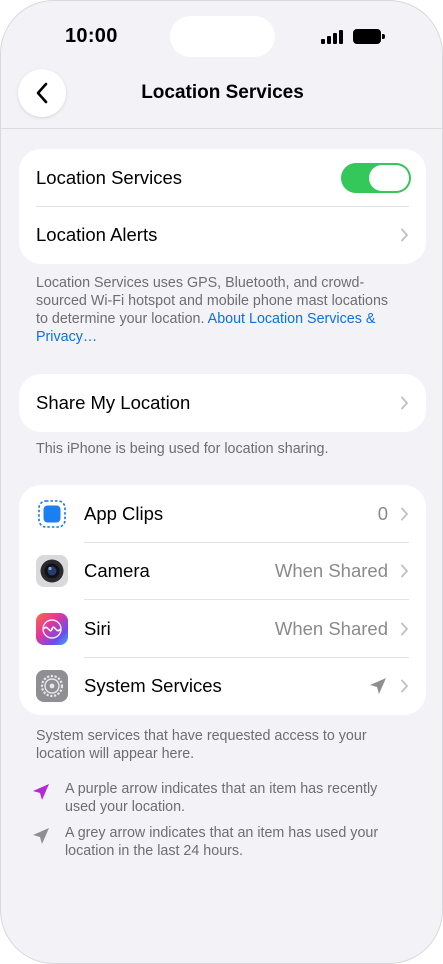 This screenshot has width=443, height=964. I want to click on app-name: App Clips, so click(124, 513).